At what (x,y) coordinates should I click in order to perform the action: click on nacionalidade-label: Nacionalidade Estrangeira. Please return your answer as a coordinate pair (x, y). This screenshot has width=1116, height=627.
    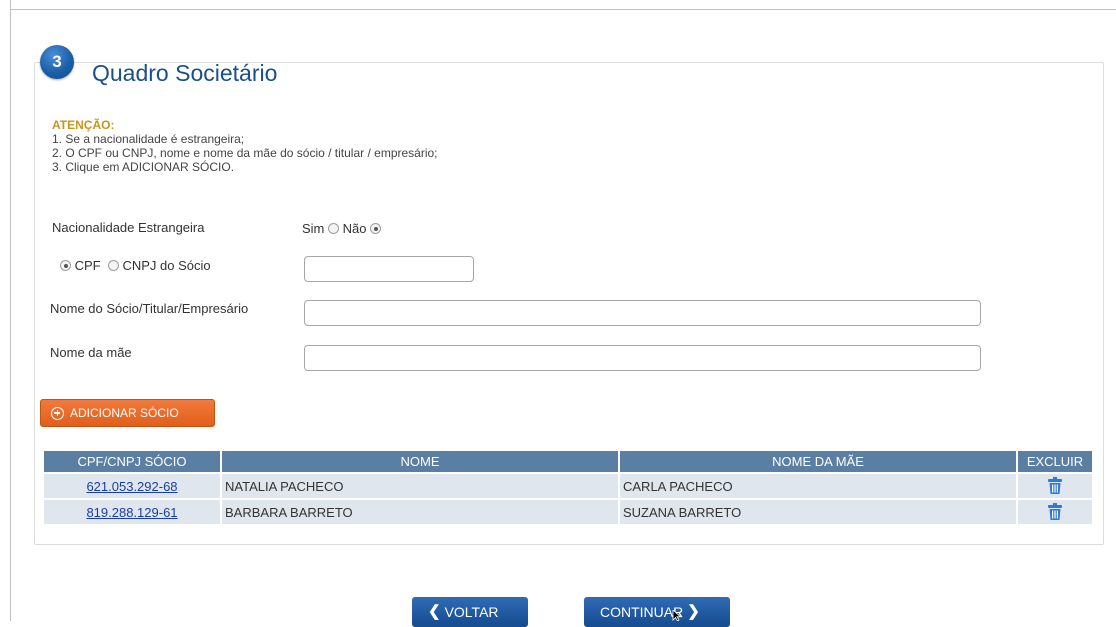
    Looking at the image, I should click on (128, 227).